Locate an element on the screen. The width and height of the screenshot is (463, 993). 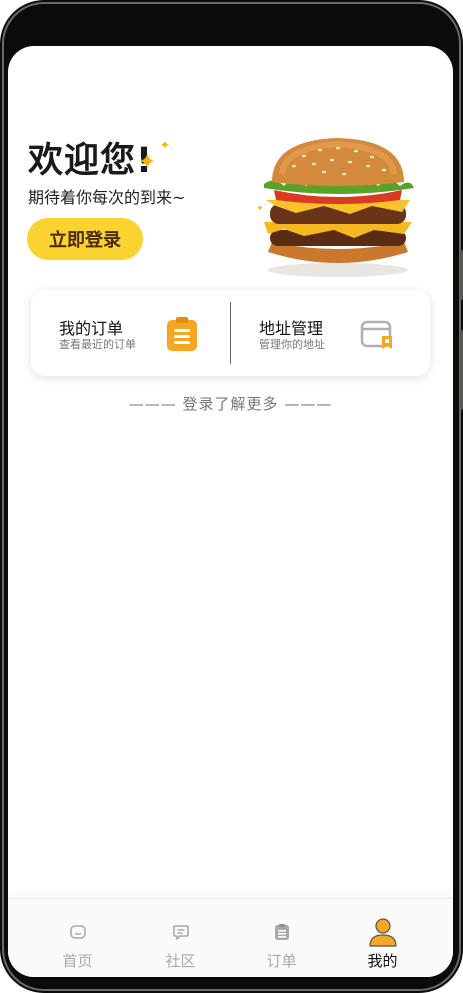
chat-icon is located at coordinates (180, 932).